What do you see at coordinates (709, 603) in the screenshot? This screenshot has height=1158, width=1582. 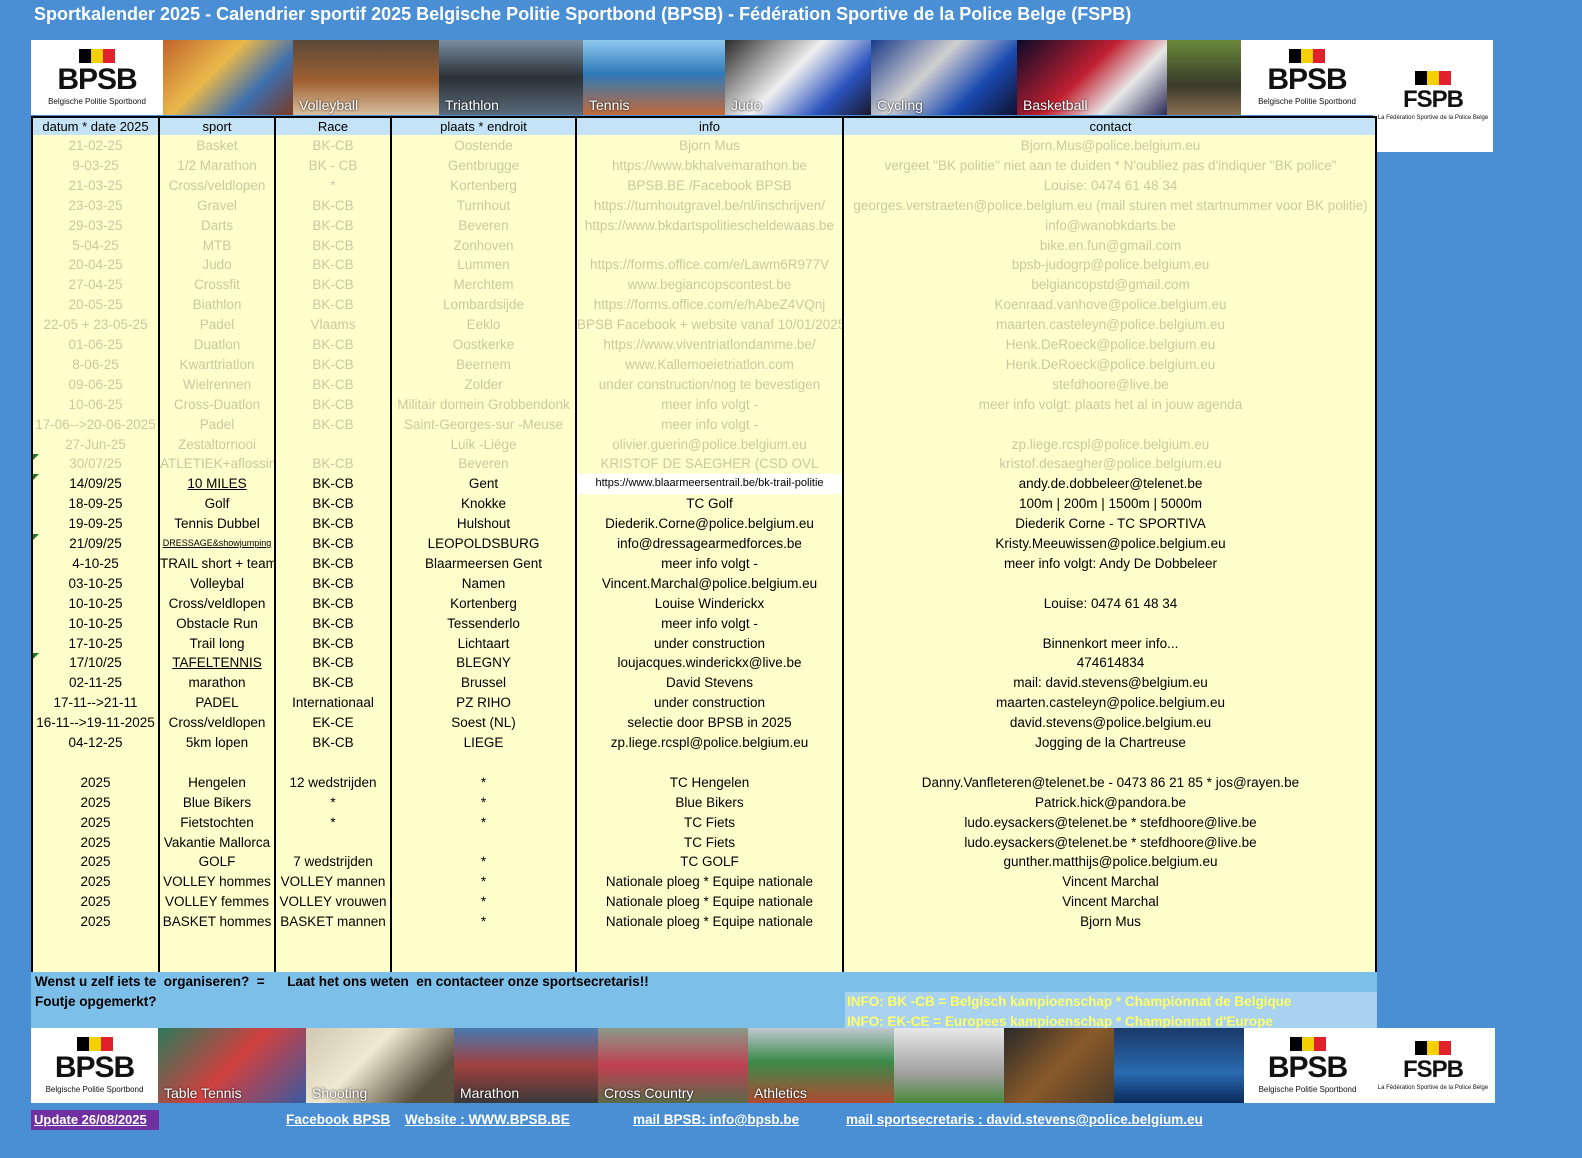 I see `cell-info: Louise Winderickx` at bounding box center [709, 603].